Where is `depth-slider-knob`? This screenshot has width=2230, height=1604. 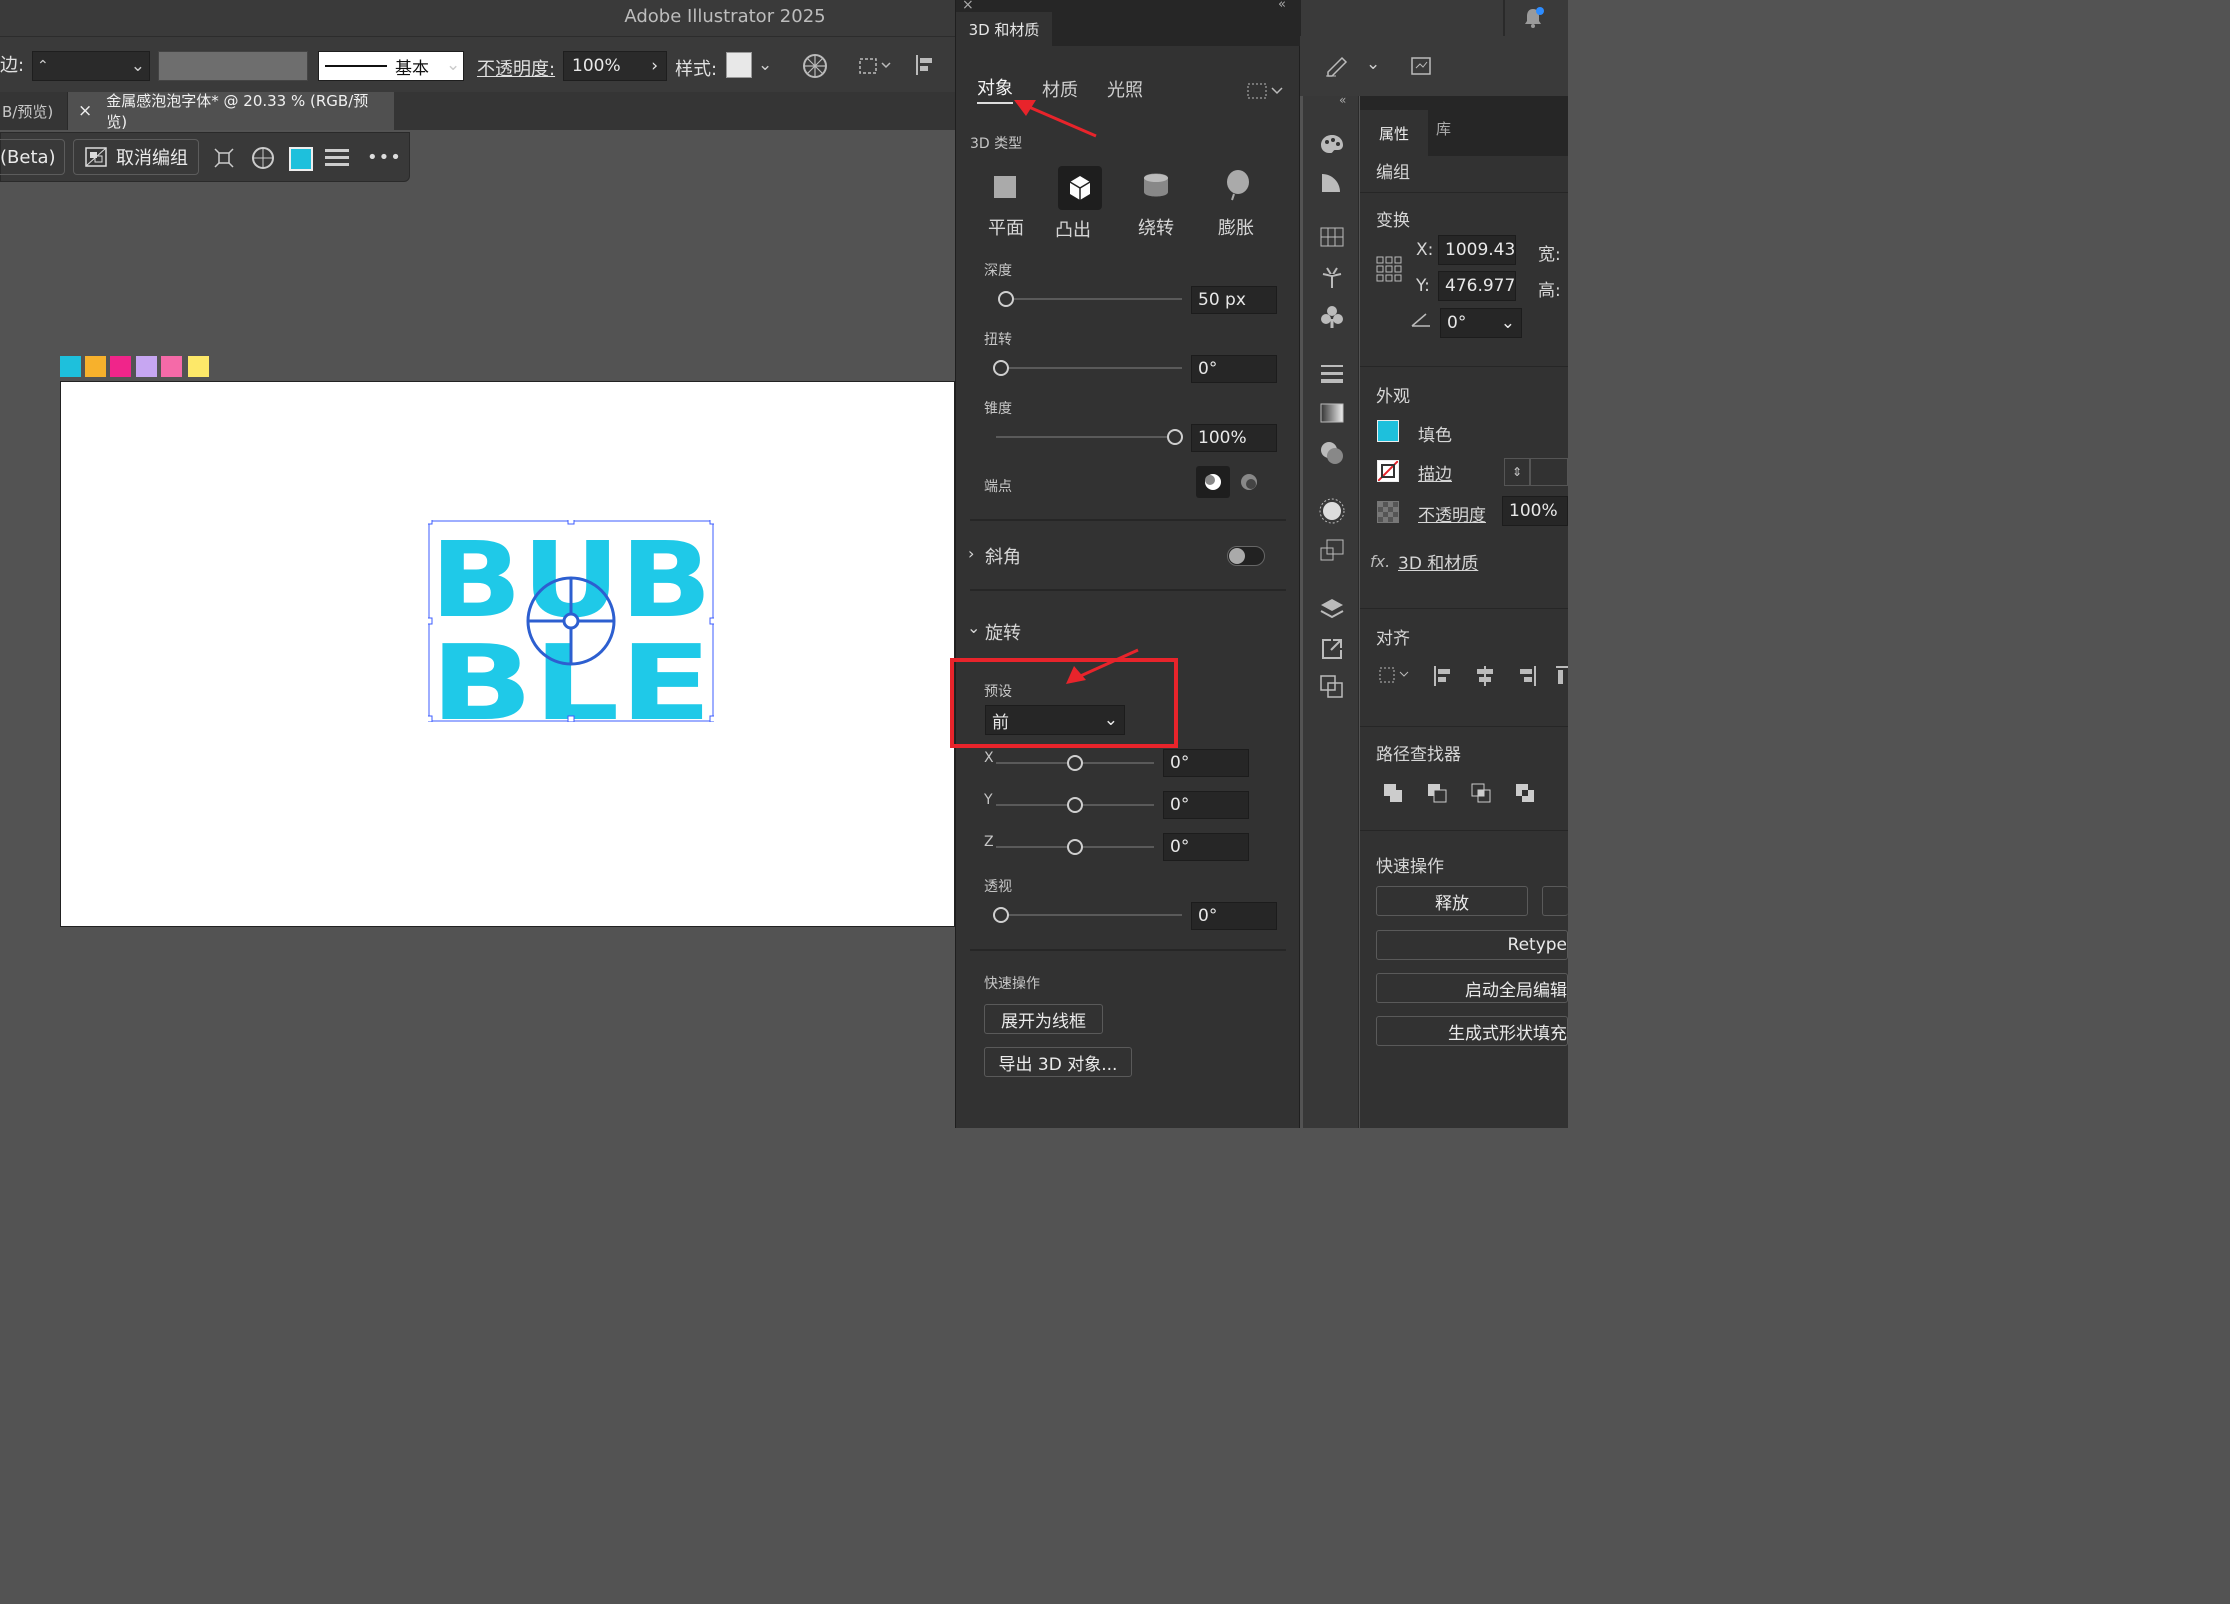 depth-slider-knob is located at coordinates (1006, 299).